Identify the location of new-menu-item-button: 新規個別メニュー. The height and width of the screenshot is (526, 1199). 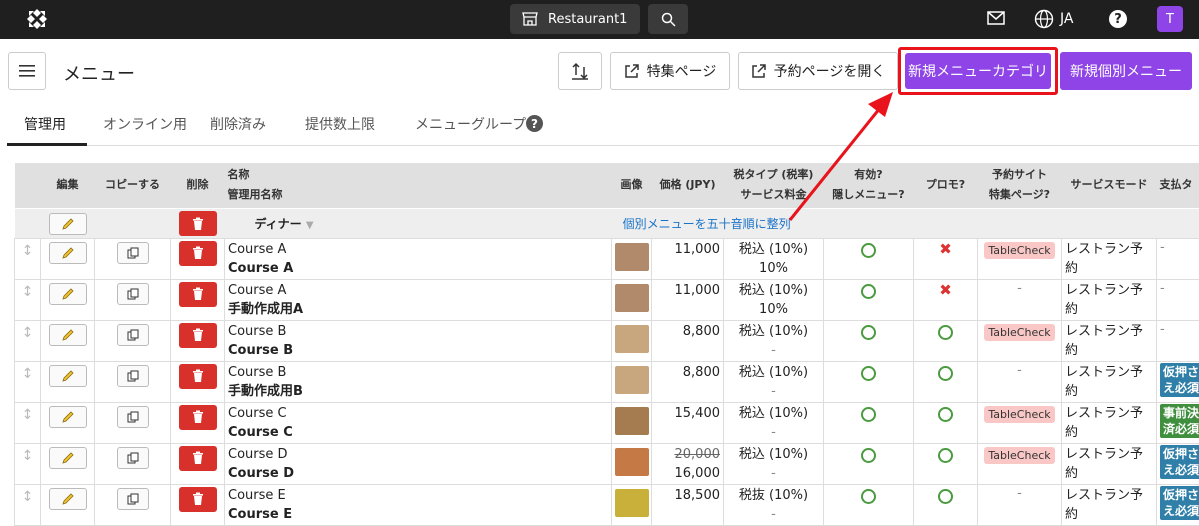
(1126, 71).